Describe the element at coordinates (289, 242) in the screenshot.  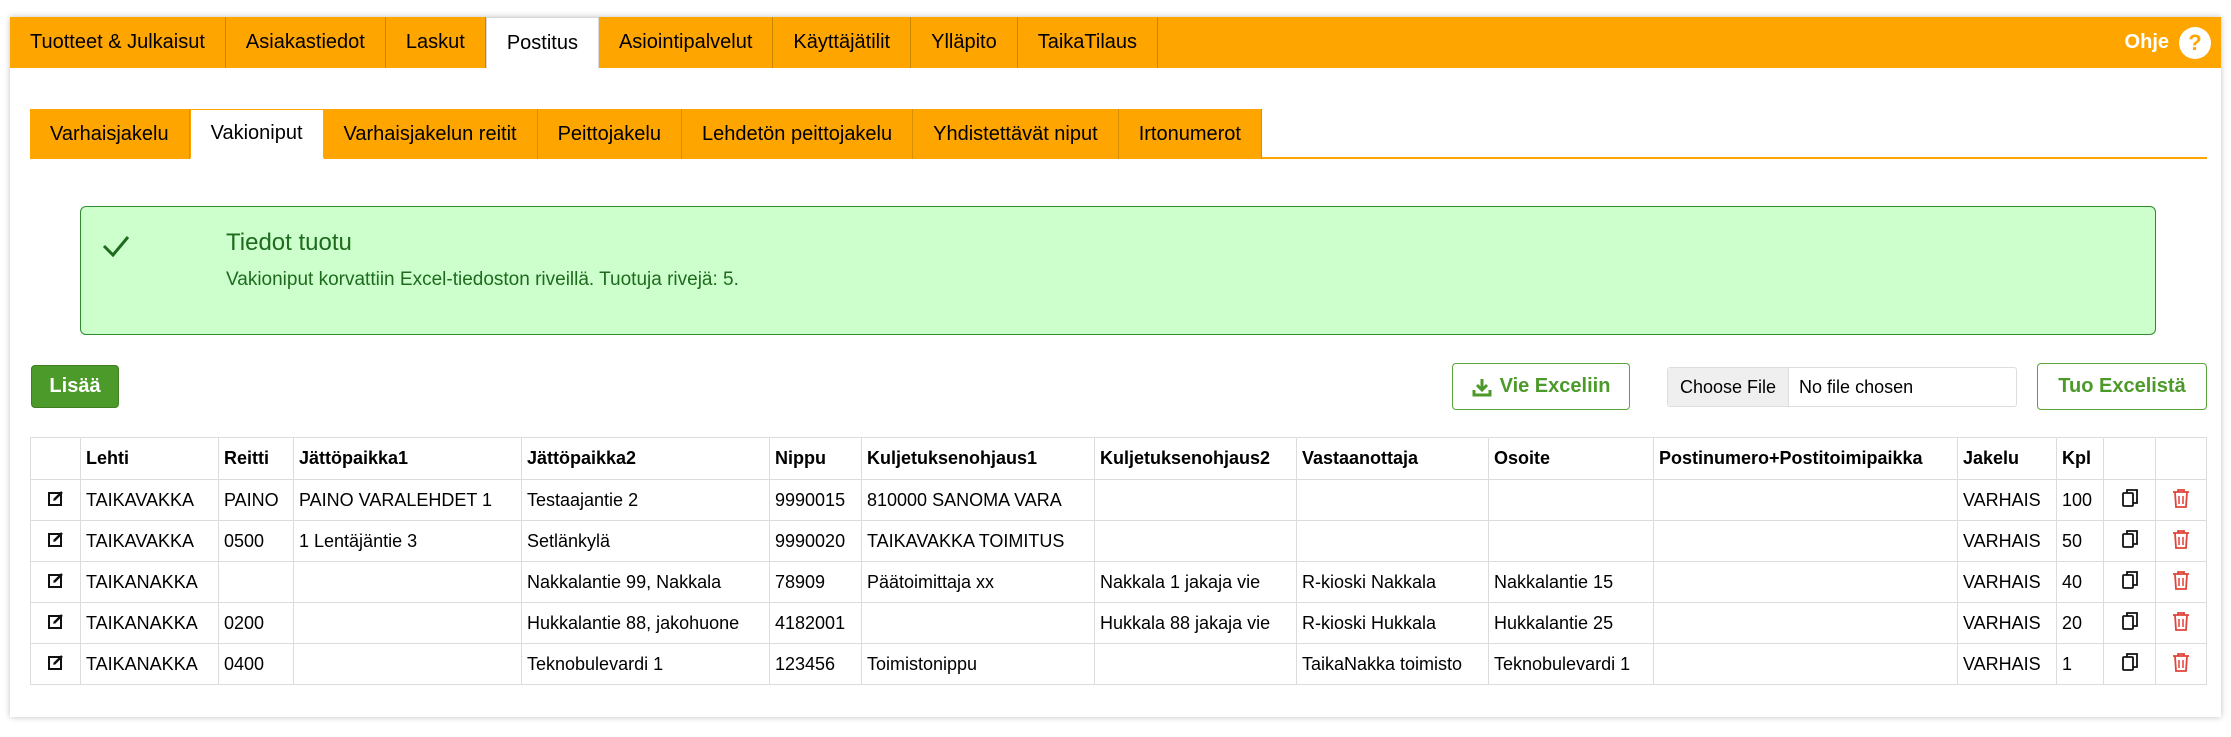
I see `alert-title: Tiedot tuotu` at that location.